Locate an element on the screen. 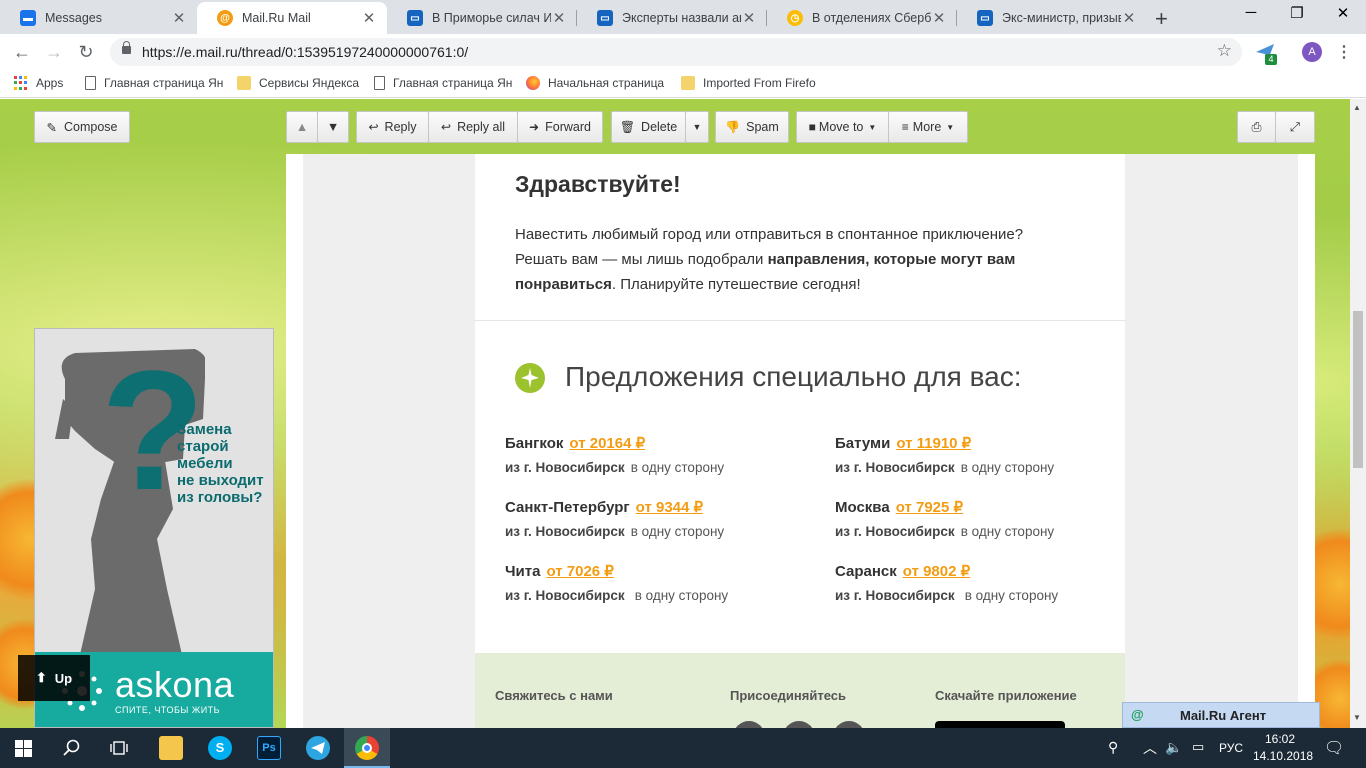  tab-sberbank-news: ◷ В отделениях Сбербан ✕ is located at coordinates (862, 18).